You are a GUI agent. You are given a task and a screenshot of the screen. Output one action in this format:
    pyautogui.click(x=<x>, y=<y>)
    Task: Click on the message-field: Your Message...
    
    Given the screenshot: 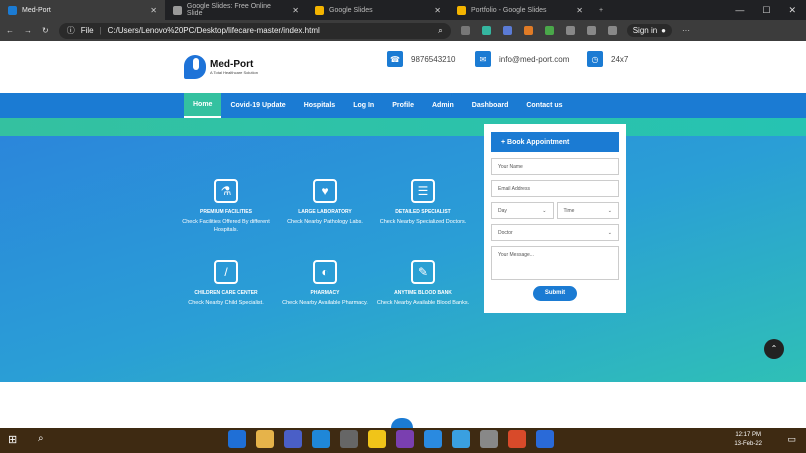 What is the action you would take?
    pyautogui.click(x=555, y=263)
    